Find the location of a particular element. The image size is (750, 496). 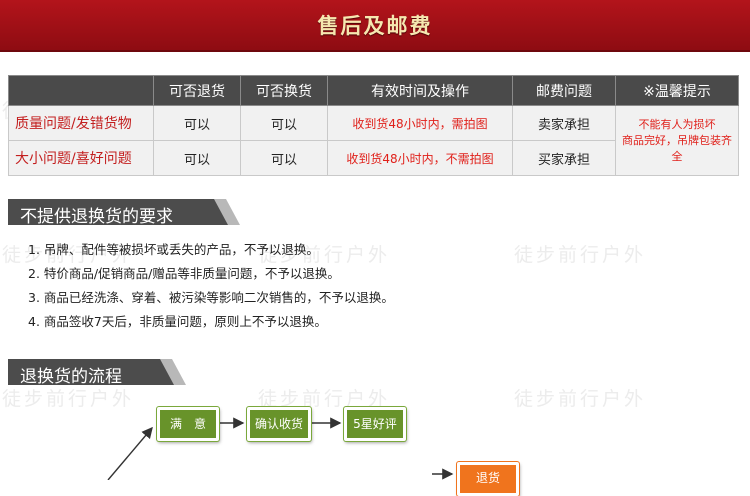

step-five-star-review: 5星好评 is located at coordinates (375, 424).